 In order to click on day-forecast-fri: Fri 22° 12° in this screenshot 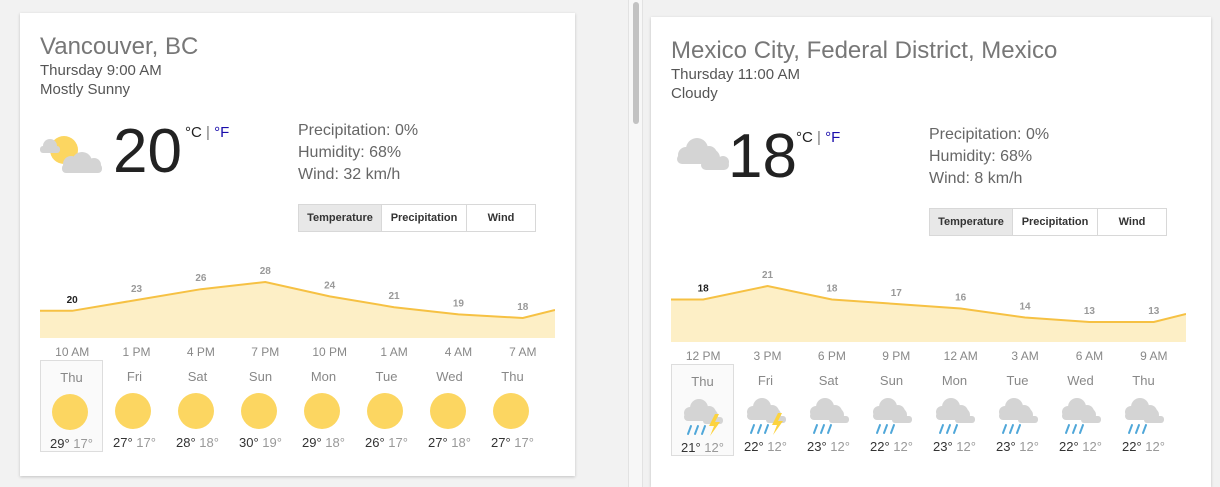, I will do `click(765, 410)`.